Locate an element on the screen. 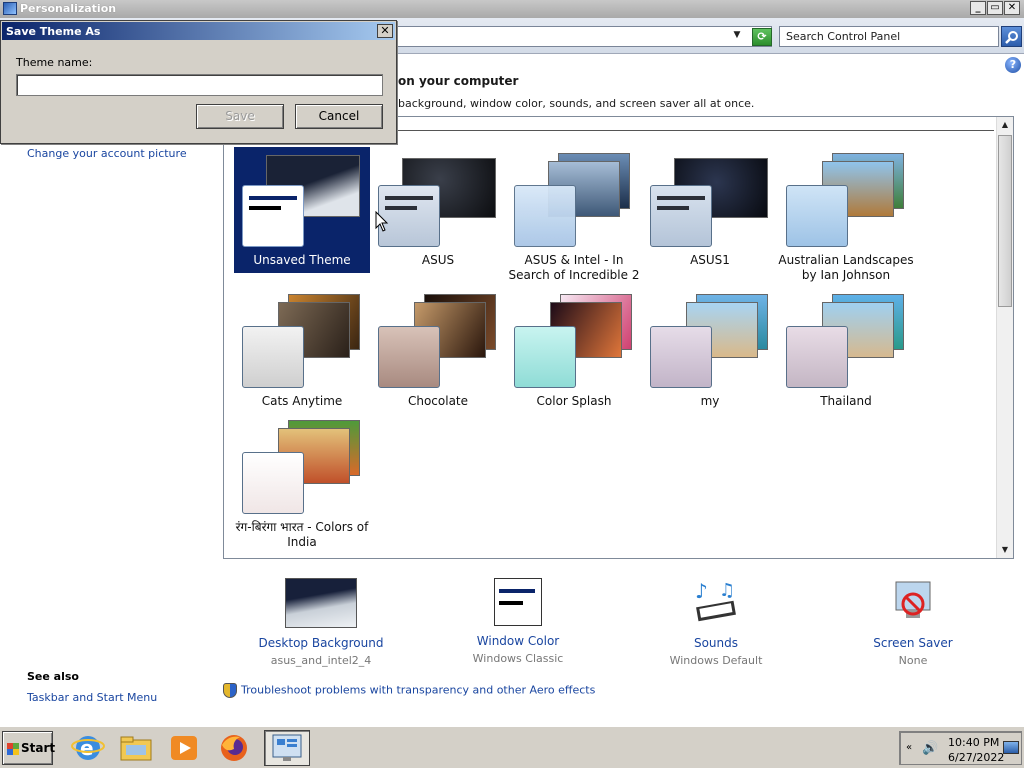 The height and width of the screenshot is (768, 1024). control-panel-icon is located at coordinates (287, 747).